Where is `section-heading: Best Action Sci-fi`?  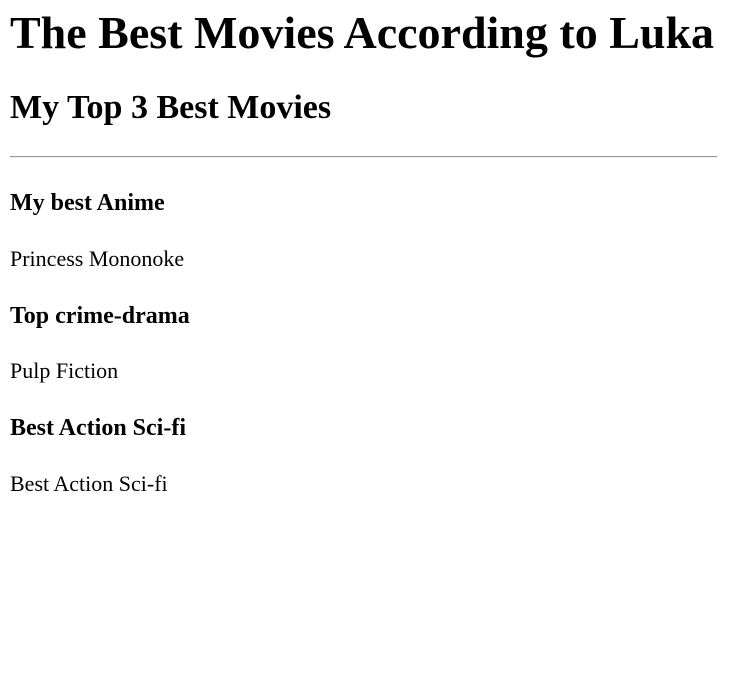 section-heading: Best Action Sci-fi is located at coordinates (98, 428).